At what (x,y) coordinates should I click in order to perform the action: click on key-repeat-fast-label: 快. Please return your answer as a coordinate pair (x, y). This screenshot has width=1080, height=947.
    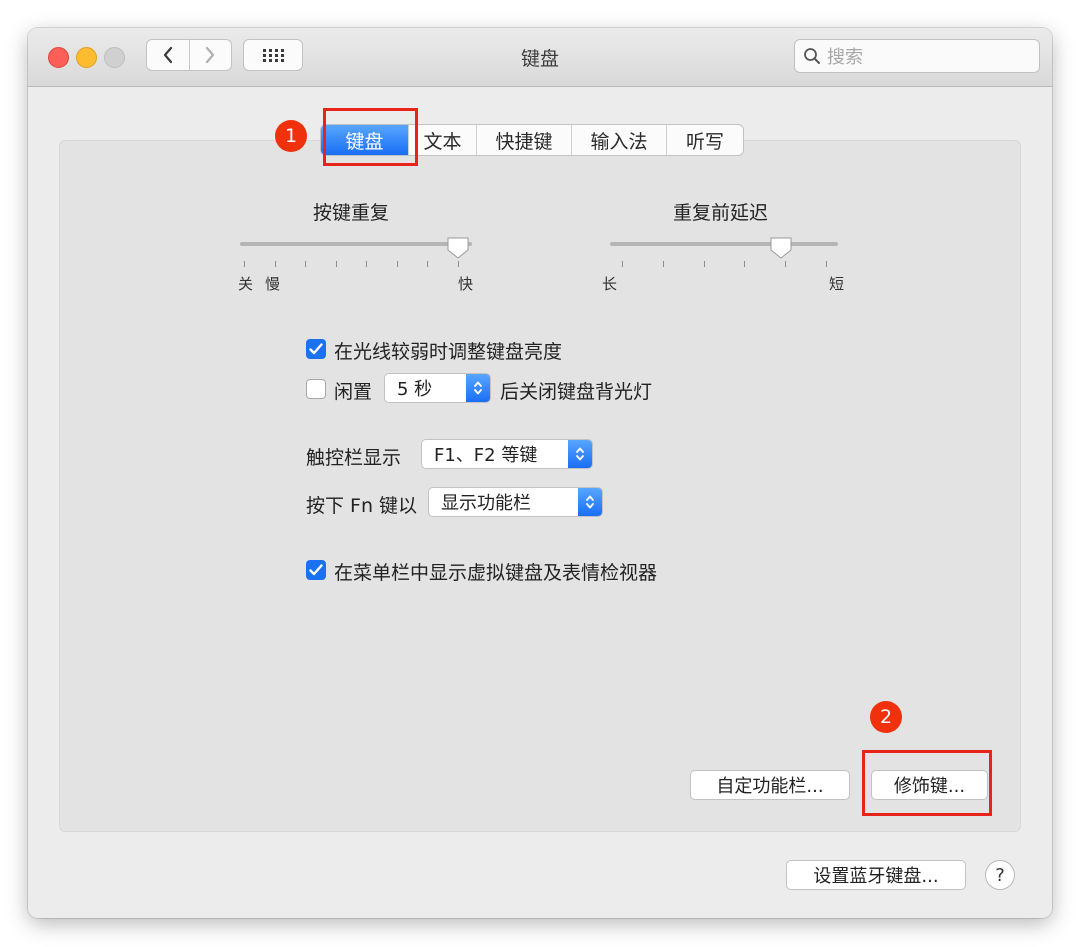
    Looking at the image, I should click on (466, 284).